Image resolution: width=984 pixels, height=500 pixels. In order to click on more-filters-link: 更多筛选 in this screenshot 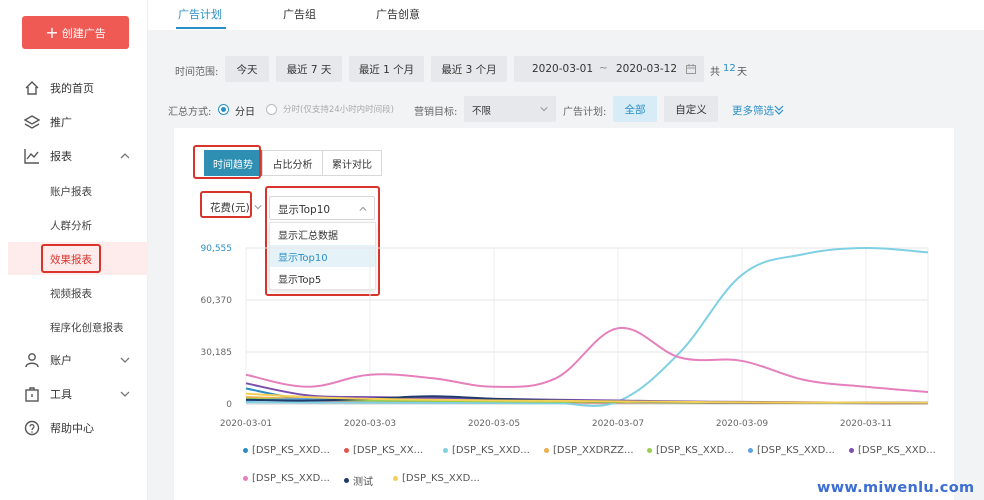, I will do `click(758, 110)`.